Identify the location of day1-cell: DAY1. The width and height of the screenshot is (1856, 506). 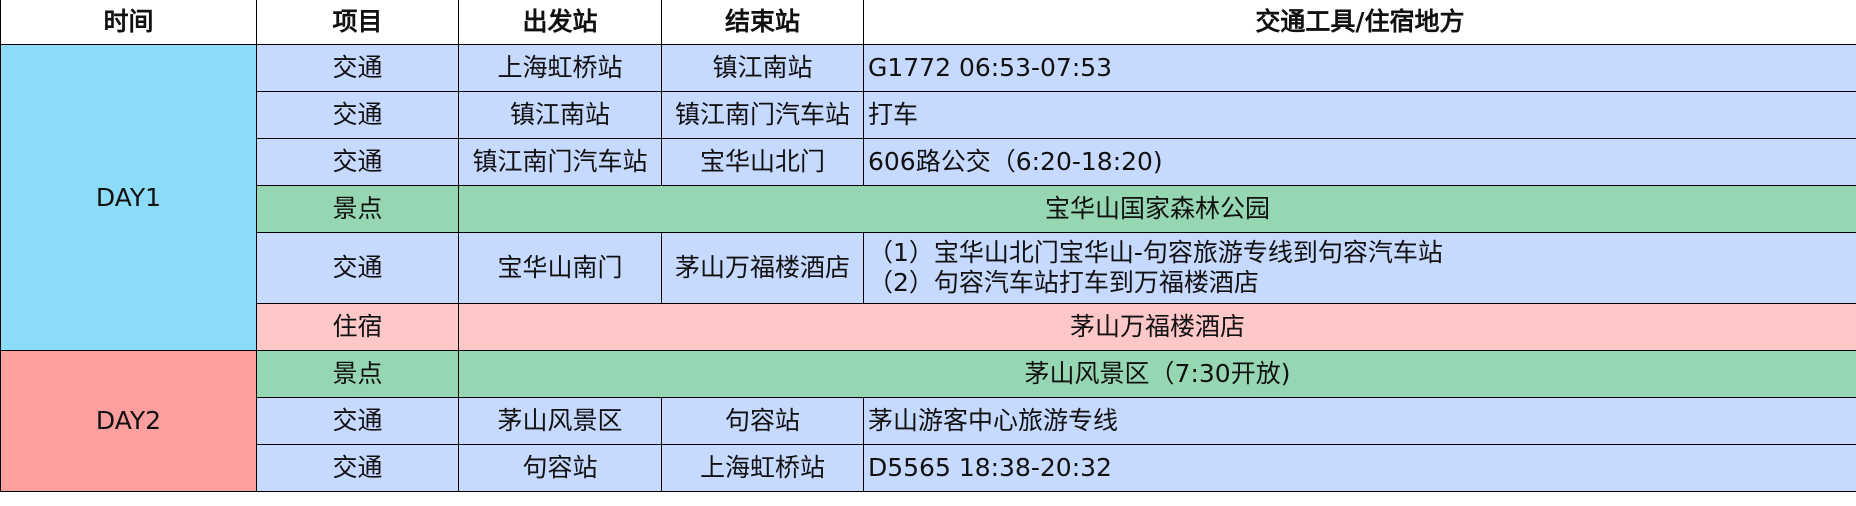
(128, 197).